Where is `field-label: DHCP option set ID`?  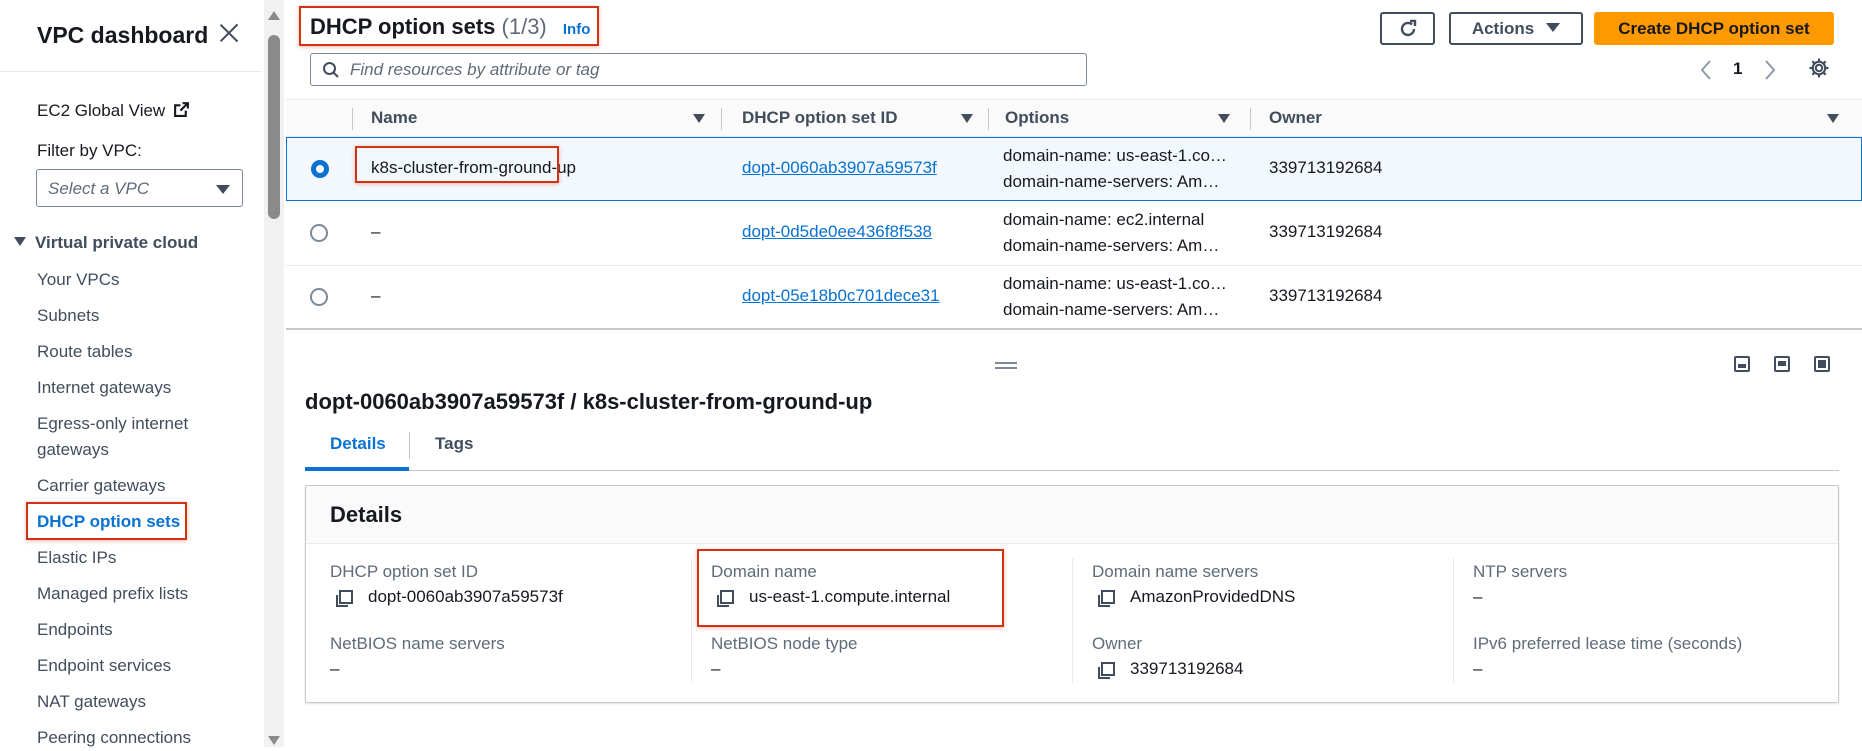
field-label: DHCP option set ID is located at coordinates (404, 571).